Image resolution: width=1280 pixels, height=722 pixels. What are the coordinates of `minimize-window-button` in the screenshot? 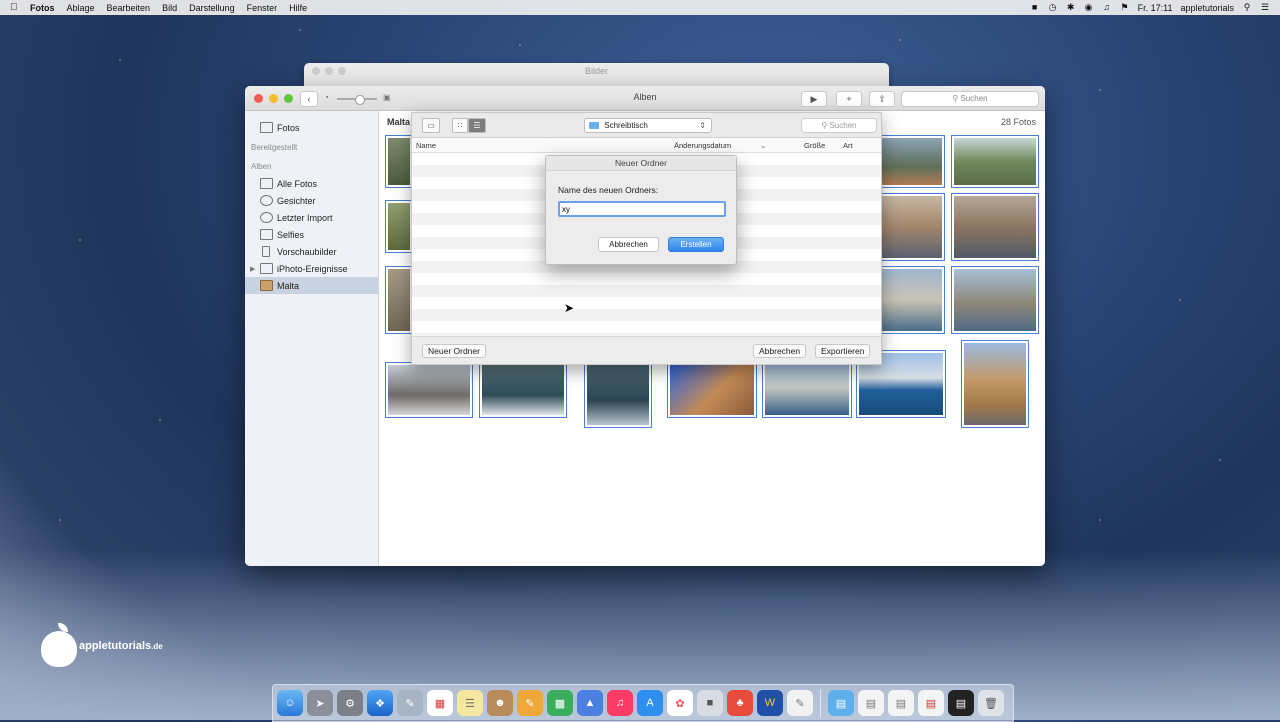 It's located at (273, 98).